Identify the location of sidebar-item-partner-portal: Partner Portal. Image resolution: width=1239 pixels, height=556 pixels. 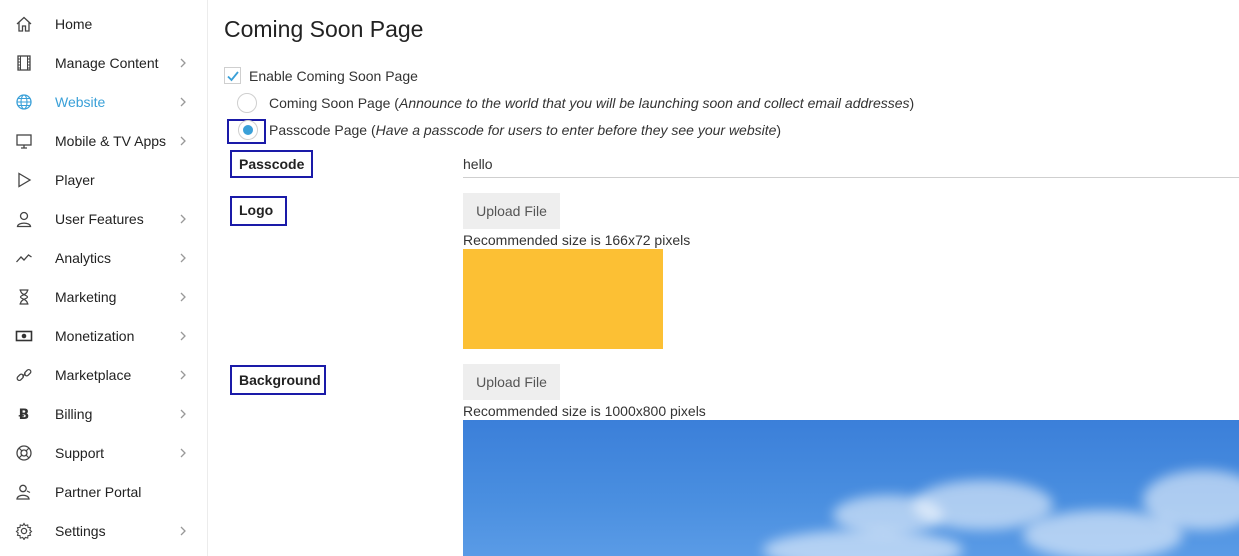
(104, 491).